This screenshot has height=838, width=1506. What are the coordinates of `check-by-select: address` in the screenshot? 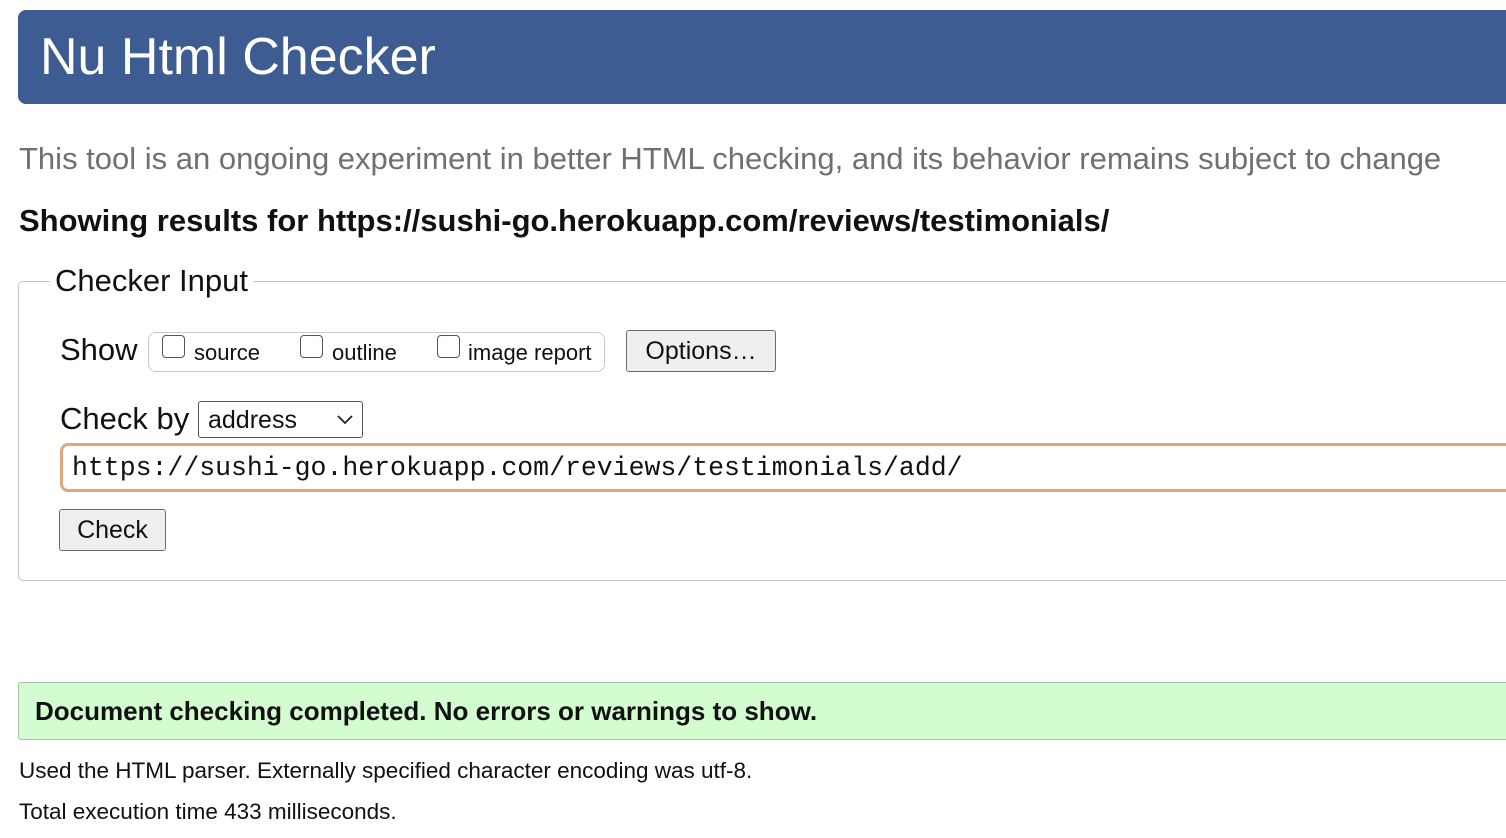 It's located at (280, 419).